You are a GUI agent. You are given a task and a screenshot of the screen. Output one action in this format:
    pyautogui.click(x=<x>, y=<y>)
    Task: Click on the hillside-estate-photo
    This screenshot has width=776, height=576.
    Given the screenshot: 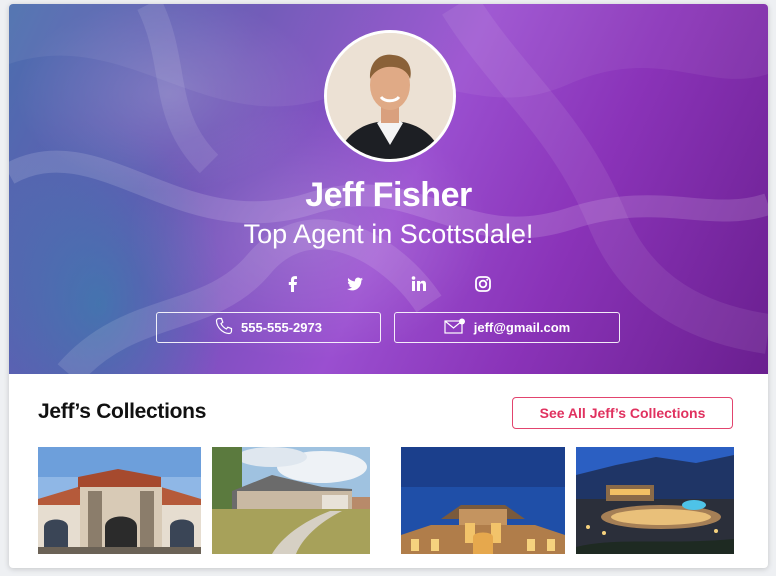 What is the action you would take?
    pyautogui.click(x=655, y=500)
    